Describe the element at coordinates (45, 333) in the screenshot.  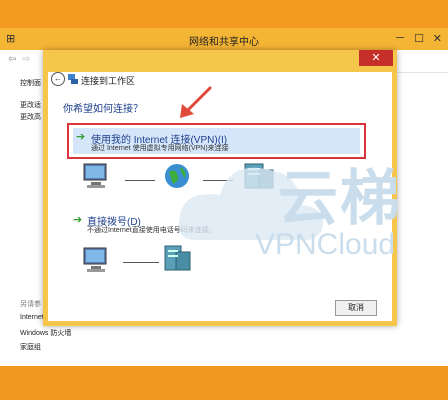
I see `see-also-firewall: Windows 防火墙` at that location.